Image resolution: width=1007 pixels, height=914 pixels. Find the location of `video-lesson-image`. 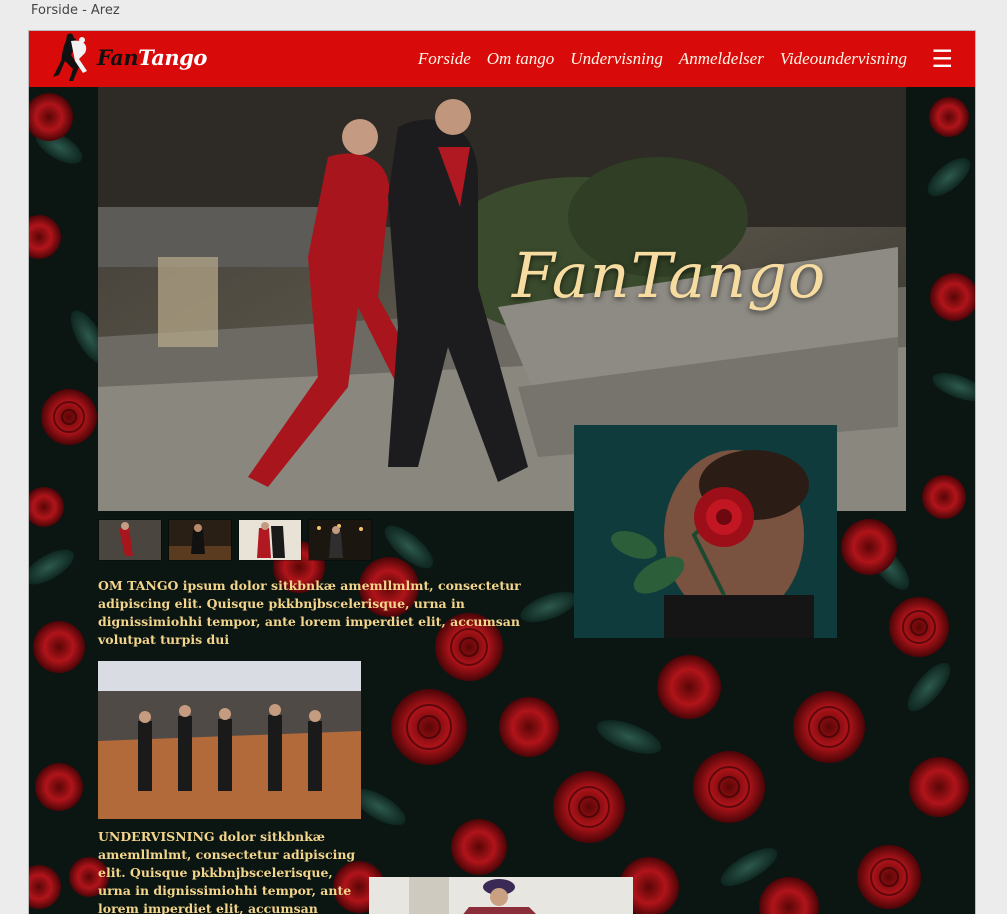

video-lesson-image is located at coordinates (501, 895).